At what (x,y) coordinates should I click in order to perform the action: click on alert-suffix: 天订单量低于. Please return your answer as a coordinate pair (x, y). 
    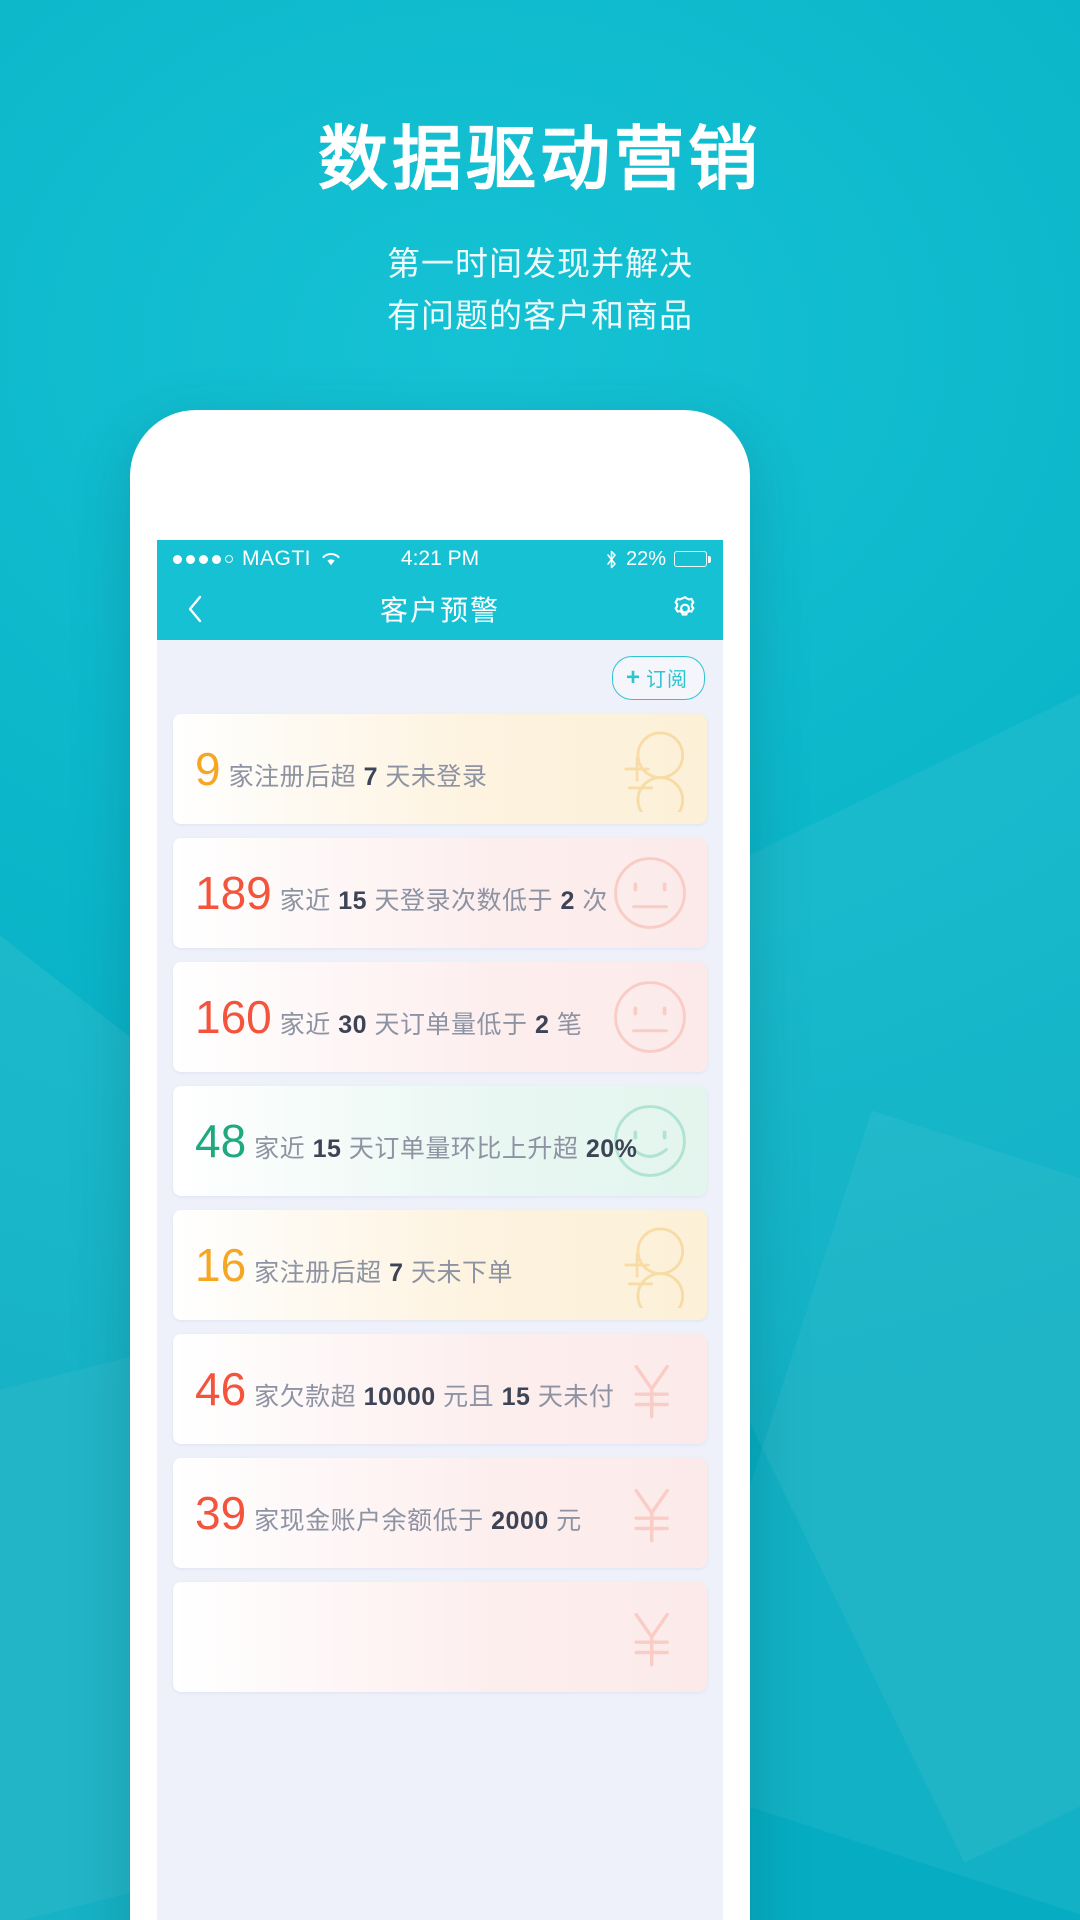
    Looking at the image, I should click on (451, 1024).